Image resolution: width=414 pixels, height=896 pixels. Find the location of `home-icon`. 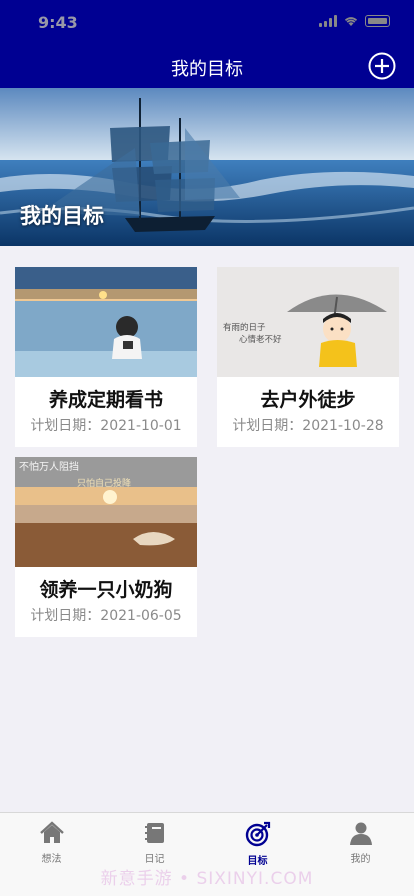

home-icon is located at coordinates (51, 832).